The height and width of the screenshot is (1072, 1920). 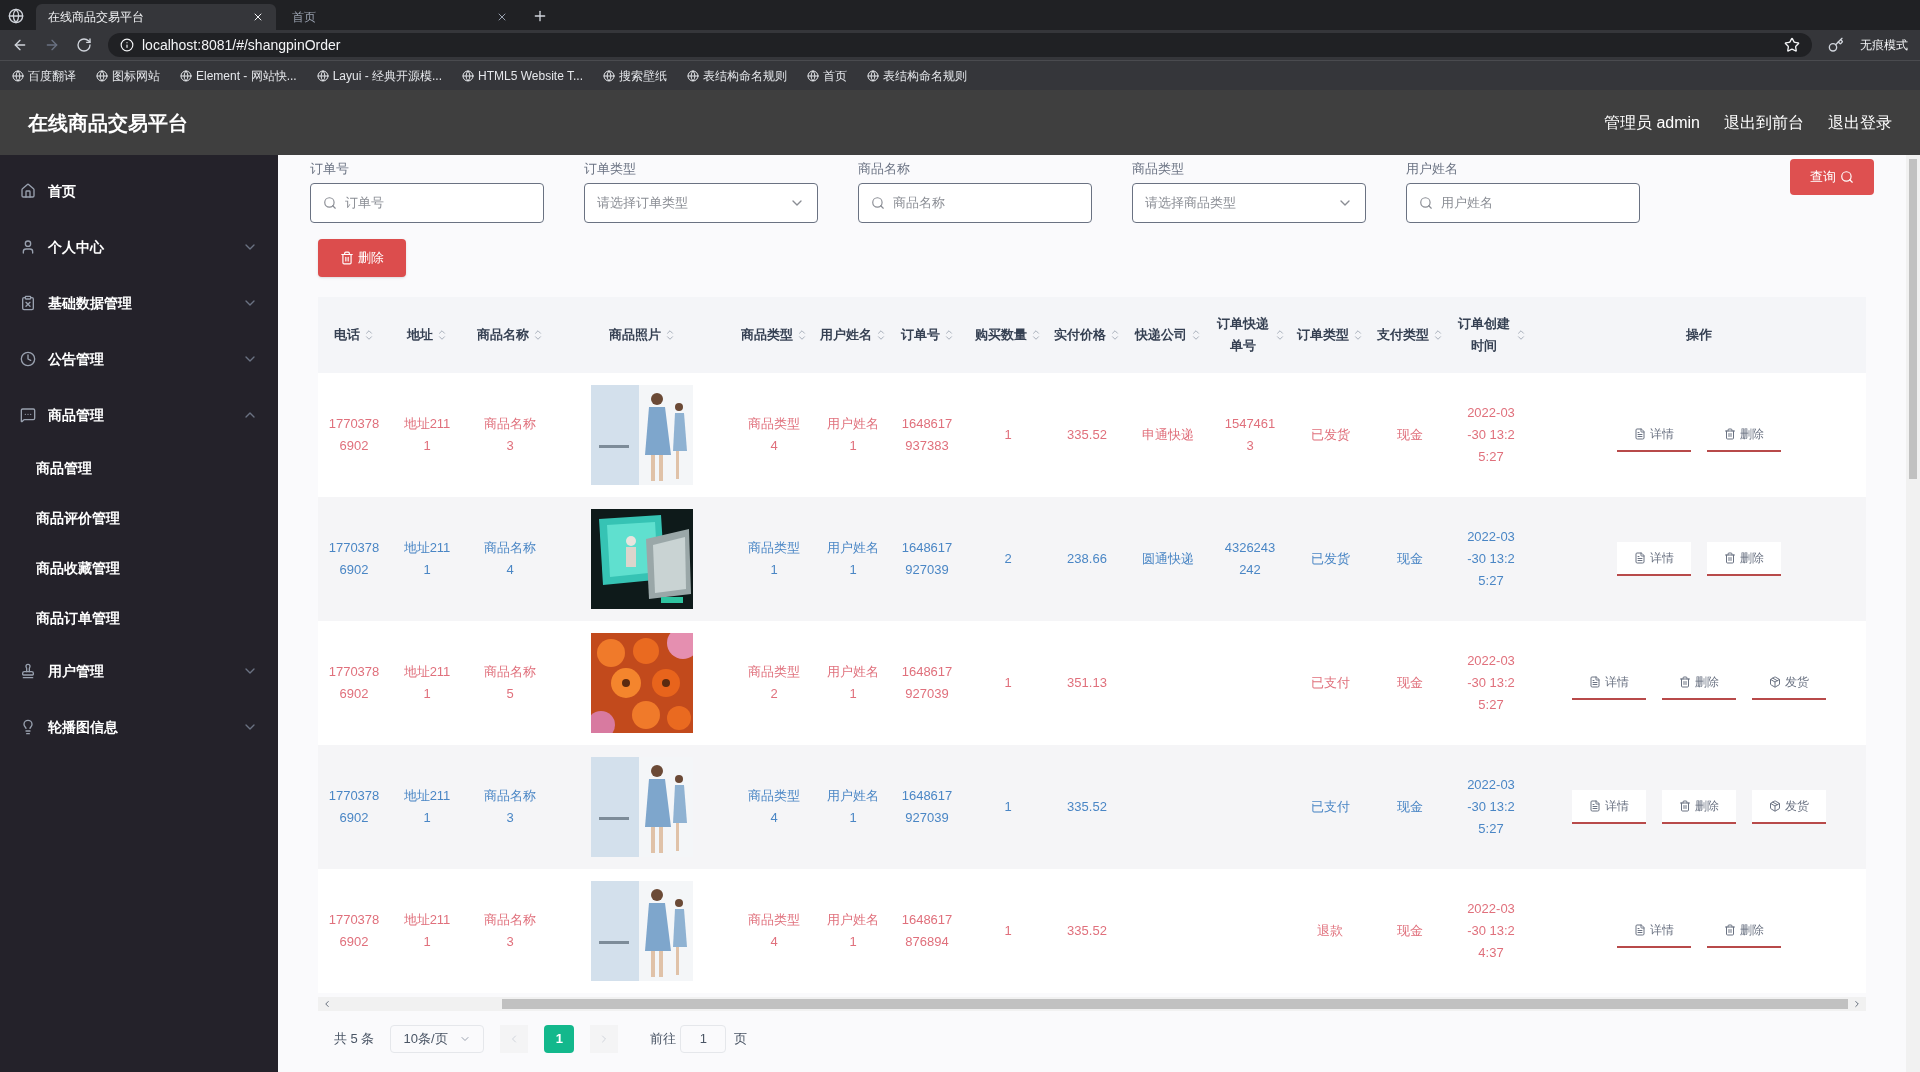 What do you see at coordinates (927, 334) in the screenshot?
I see `column-header: 订单号` at bounding box center [927, 334].